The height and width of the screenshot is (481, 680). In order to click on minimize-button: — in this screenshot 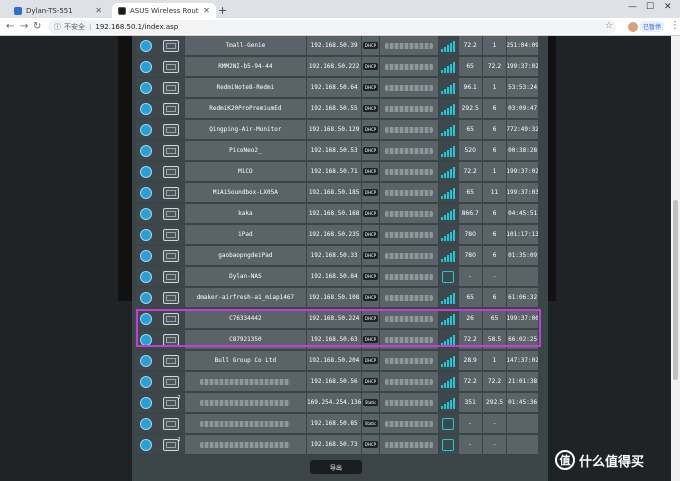, I will do `click(632, 7)`.